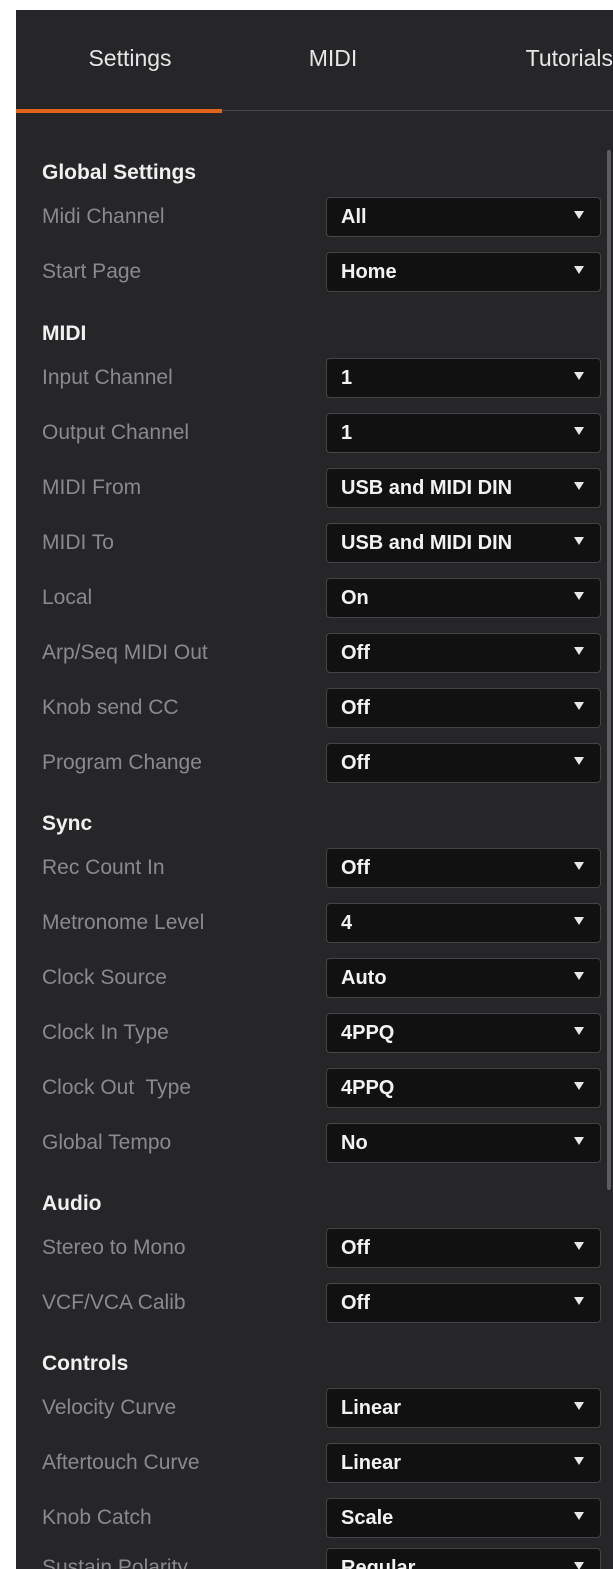 This screenshot has width=613, height=1569. I want to click on global-tempo-dropdown: No, so click(463, 1143).